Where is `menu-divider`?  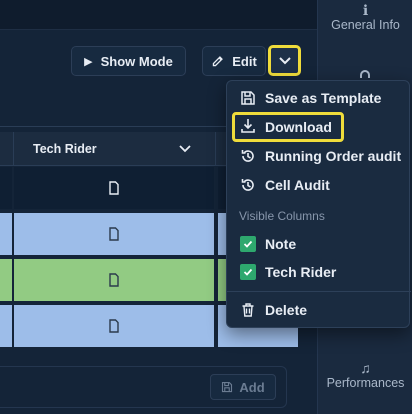
menu-divider is located at coordinates (319, 291).